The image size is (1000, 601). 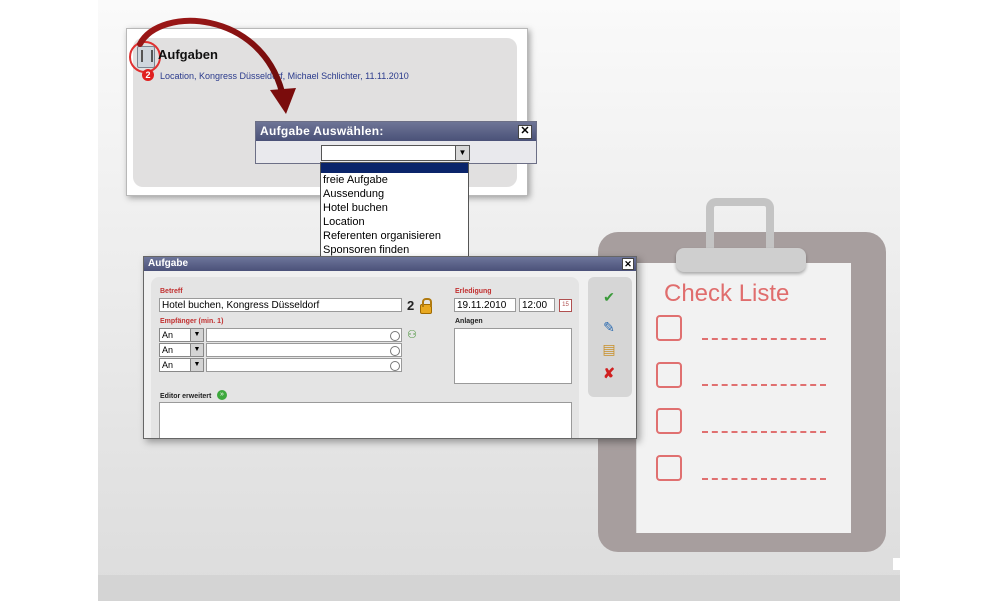 I want to click on window-title: Aufgabe, so click(x=390, y=264).